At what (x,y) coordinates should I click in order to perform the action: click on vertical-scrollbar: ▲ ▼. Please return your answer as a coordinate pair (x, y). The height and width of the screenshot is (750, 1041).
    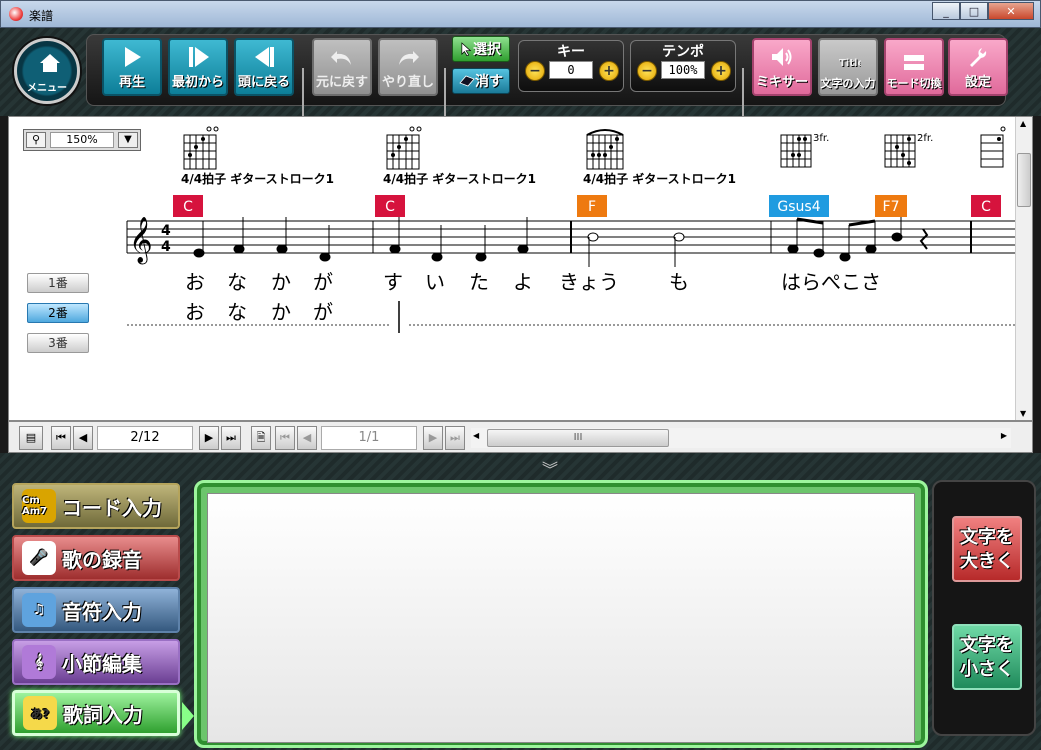
    Looking at the image, I should click on (1023, 268).